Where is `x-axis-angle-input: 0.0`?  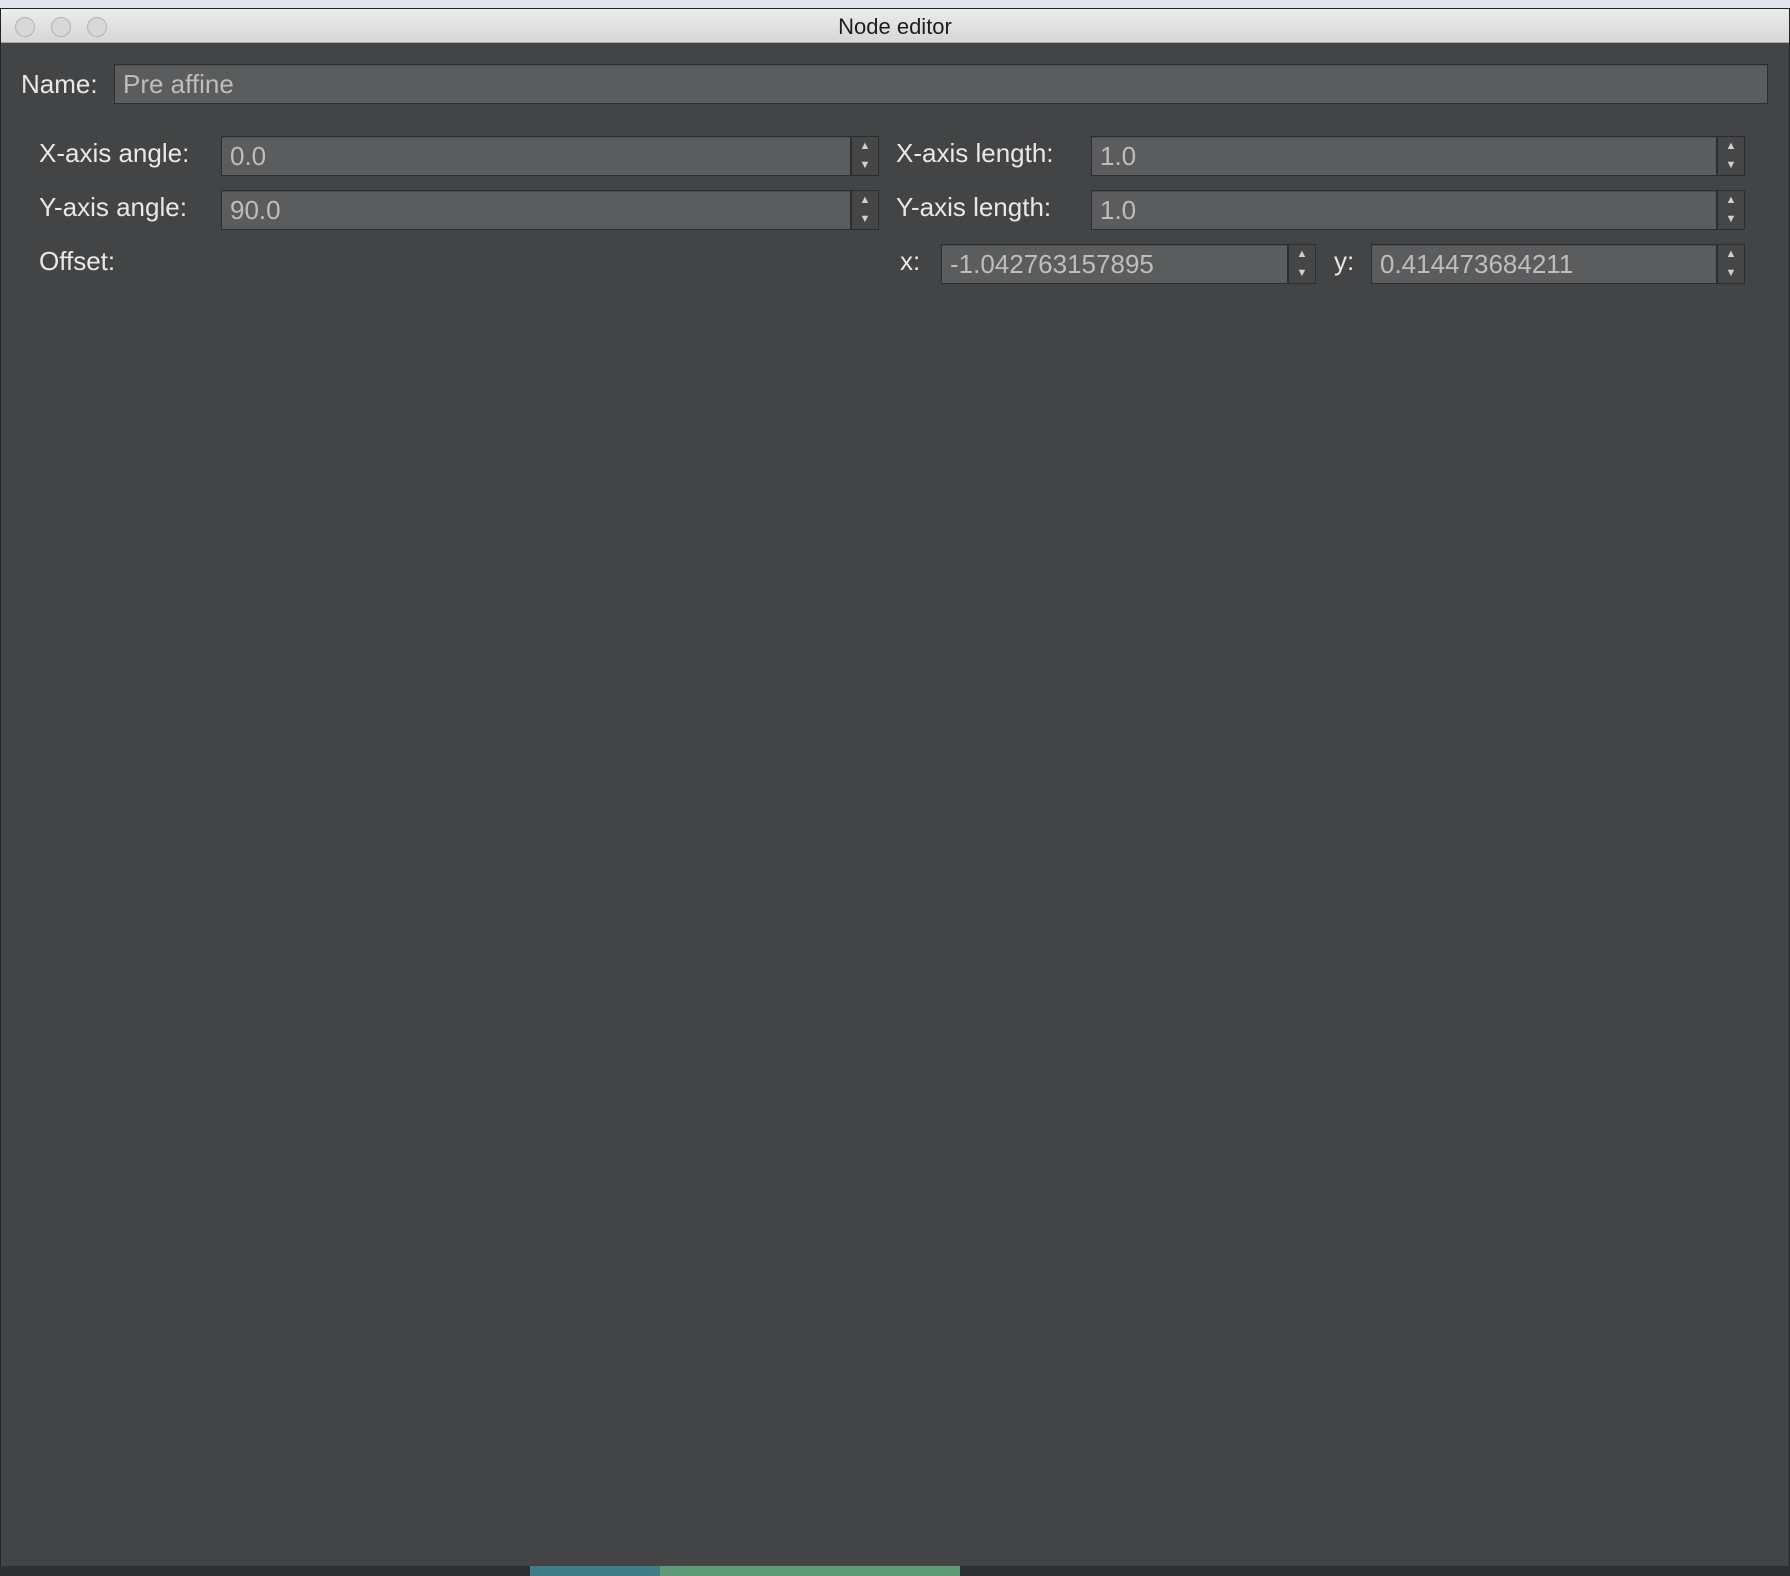
x-axis-angle-input: 0.0 is located at coordinates (536, 156).